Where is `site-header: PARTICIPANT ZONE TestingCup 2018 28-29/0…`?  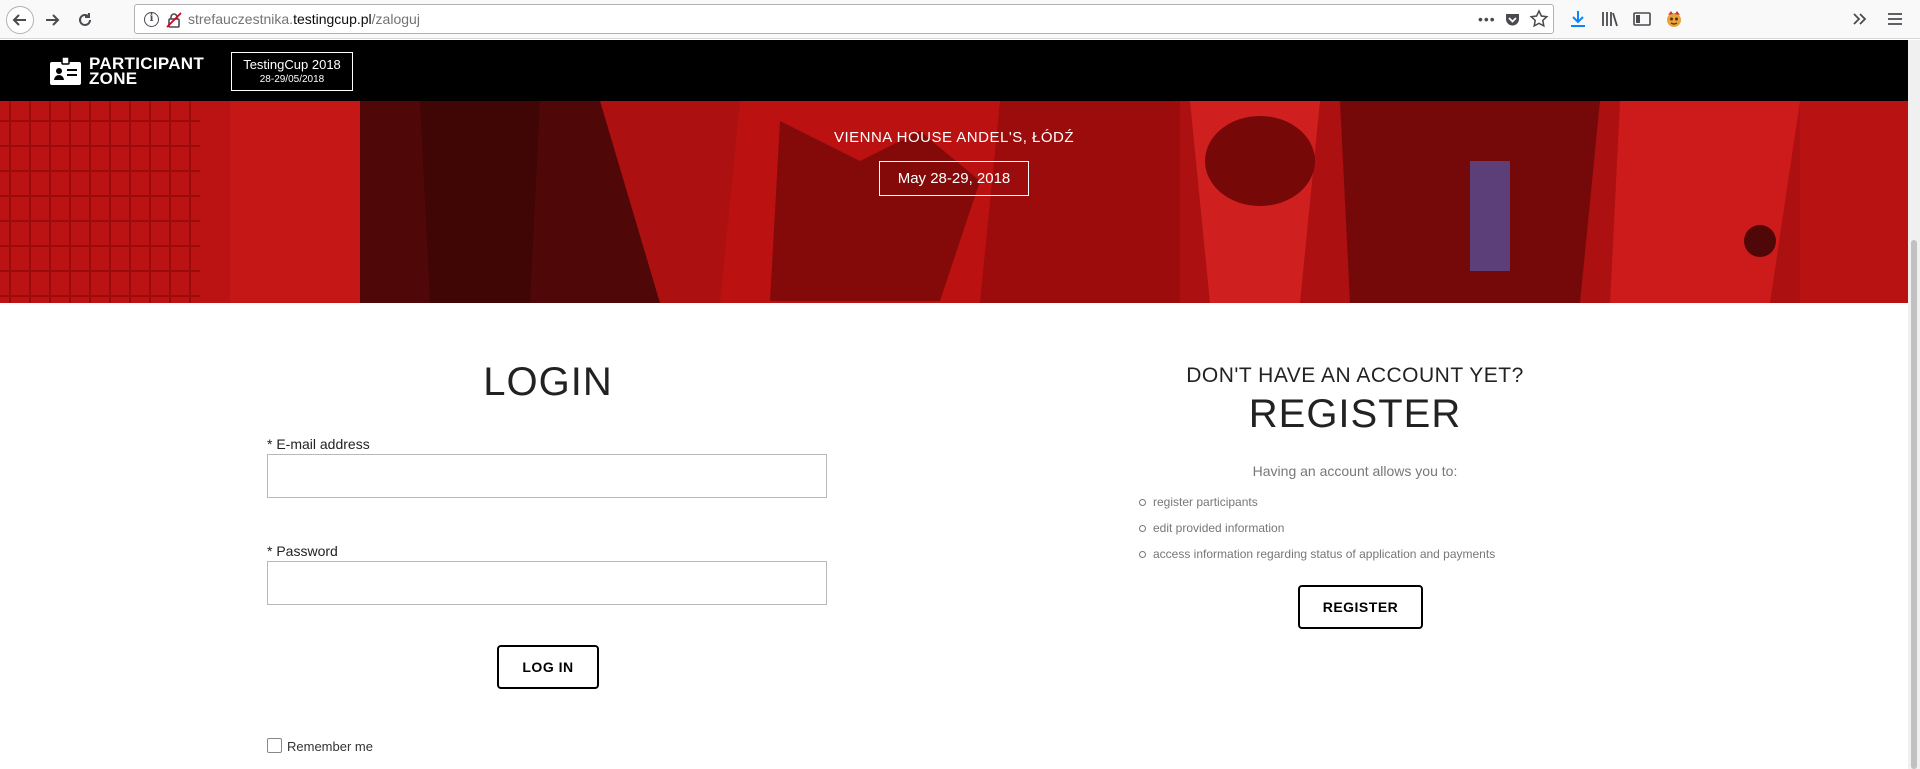 site-header: PARTICIPANT ZONE TestingCup 2018 28-29/0… is located at coordinates (954, 70).